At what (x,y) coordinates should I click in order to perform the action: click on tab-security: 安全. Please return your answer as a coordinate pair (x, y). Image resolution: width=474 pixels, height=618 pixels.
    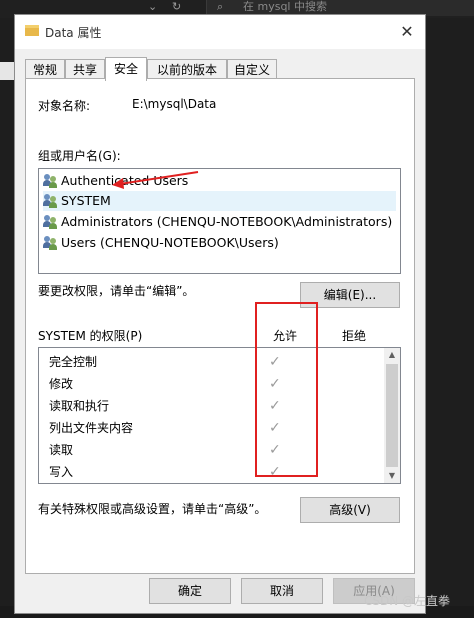
    Looking at the image, I should click on (126, 69).